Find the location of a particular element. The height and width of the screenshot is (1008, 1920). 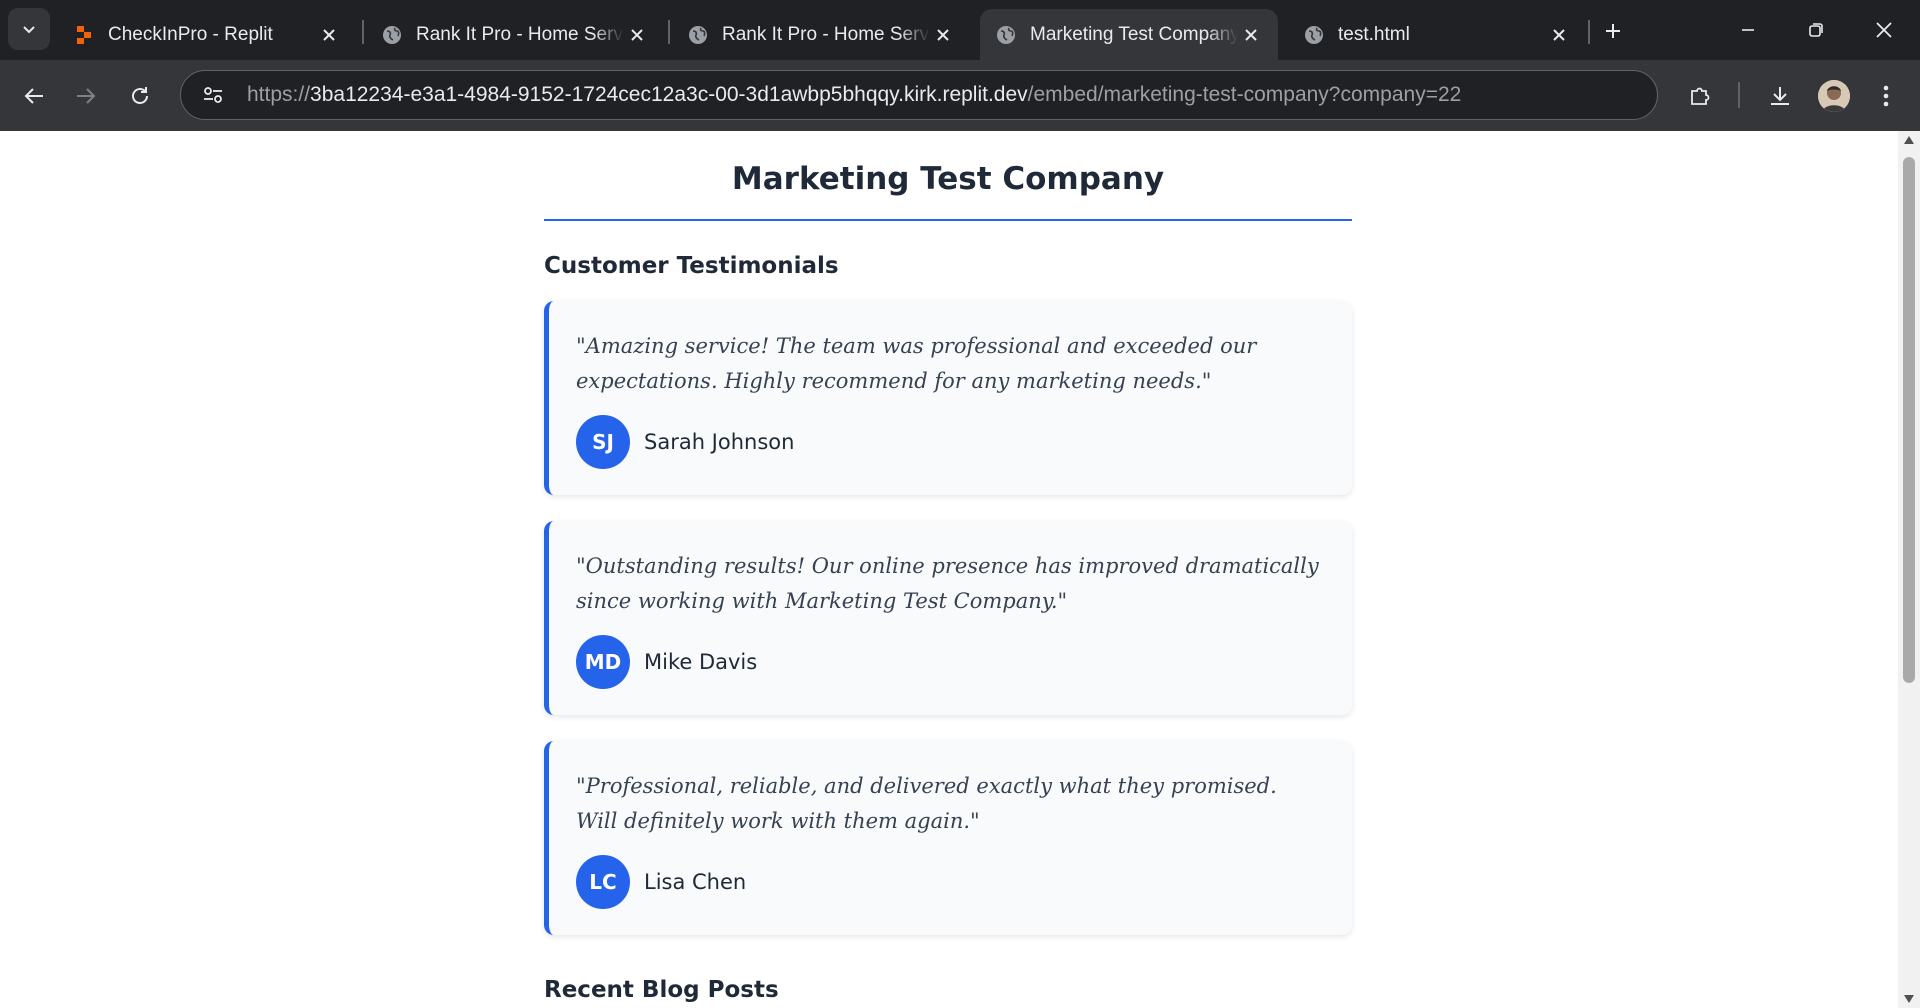

testimonial-author: MD Mike Davis is located at coordinates (949, 662).